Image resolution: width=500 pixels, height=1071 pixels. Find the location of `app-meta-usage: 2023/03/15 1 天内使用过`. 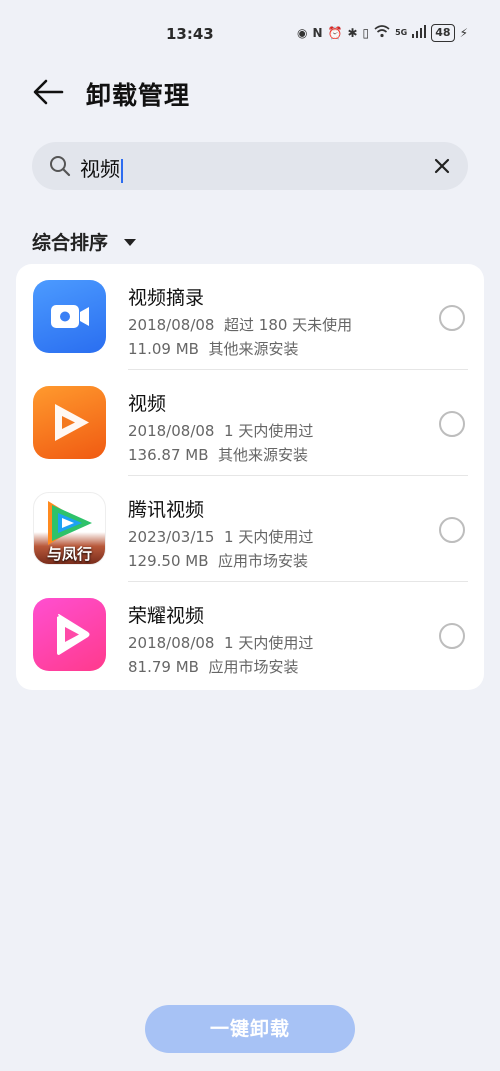

app-meta-usage: 2023/03/15 1 天内使用过 is located at coordinates (220, 536).